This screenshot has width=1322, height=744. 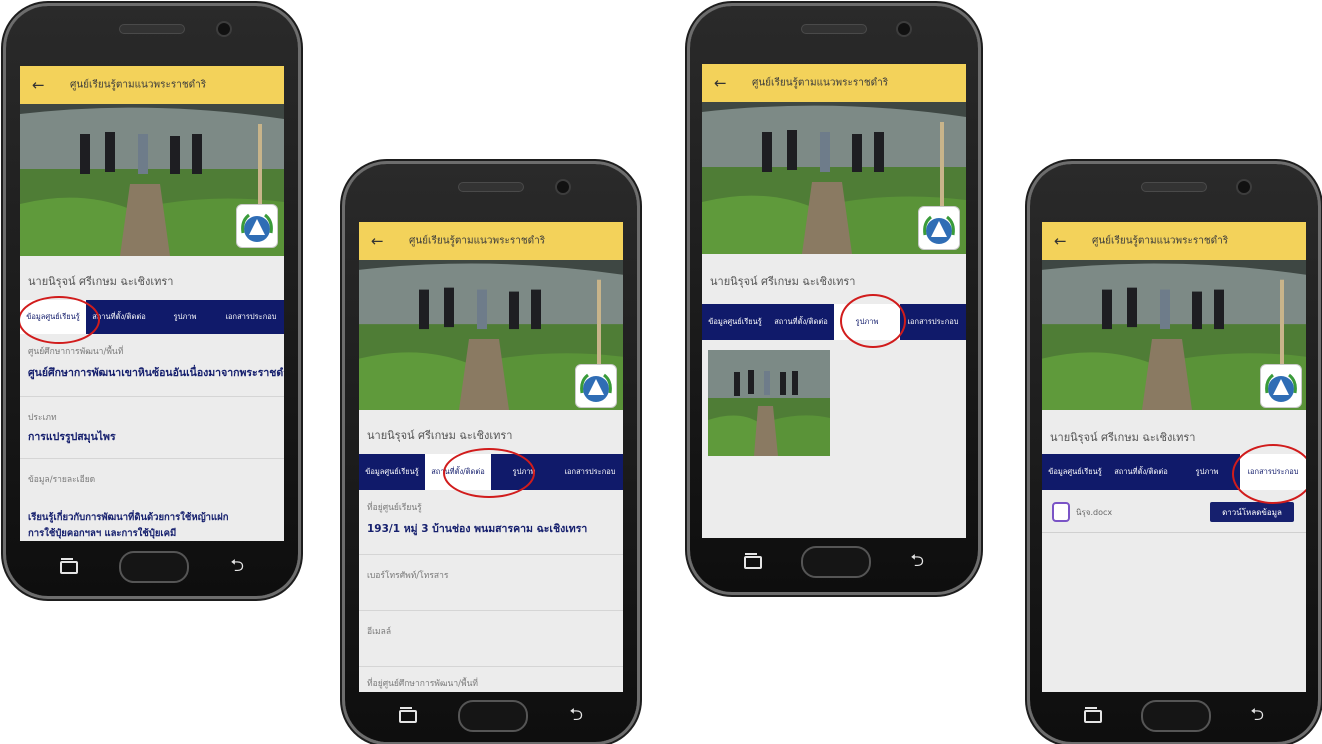 What do you see at coordinates (72, 437) in the screenshot?
I see `field-value: การแปรรูปสมุนไพร` at bounding box center [72, 437].